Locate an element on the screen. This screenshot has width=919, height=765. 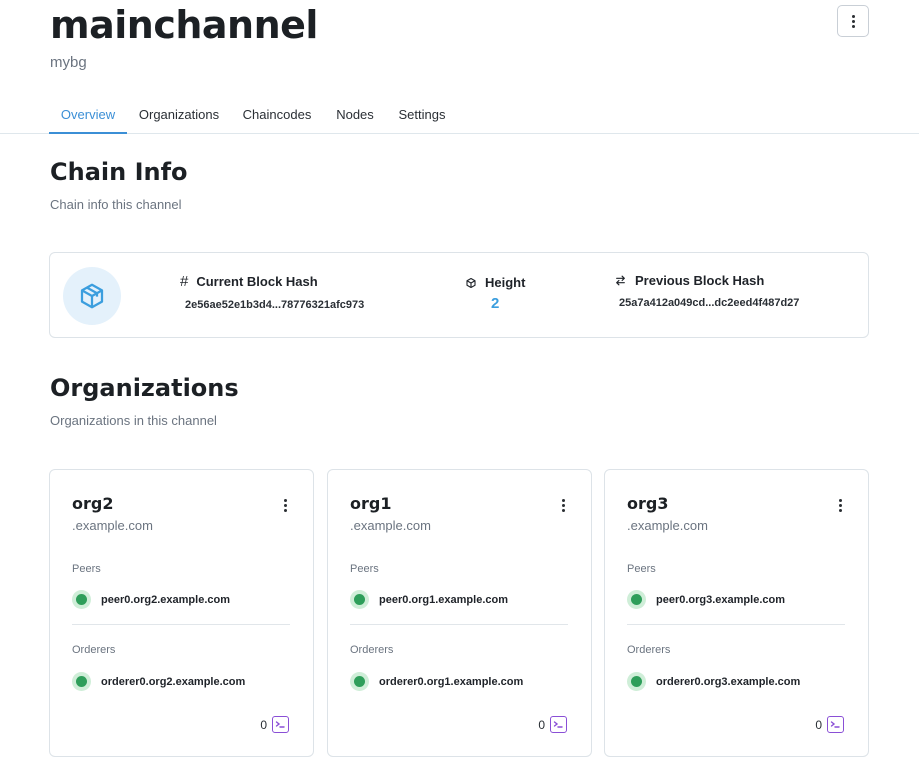
tab-settings: Settings is located at coordinates (422, 116).